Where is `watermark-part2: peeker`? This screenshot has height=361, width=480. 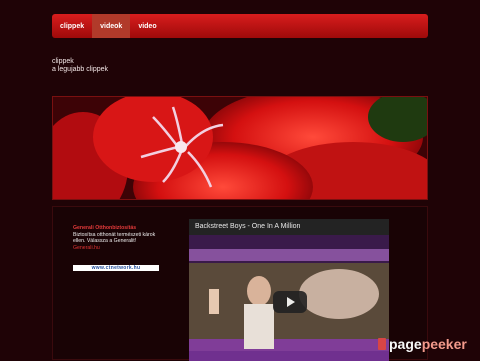 watermark-part2: peeker is located at coordinates (444, 344).